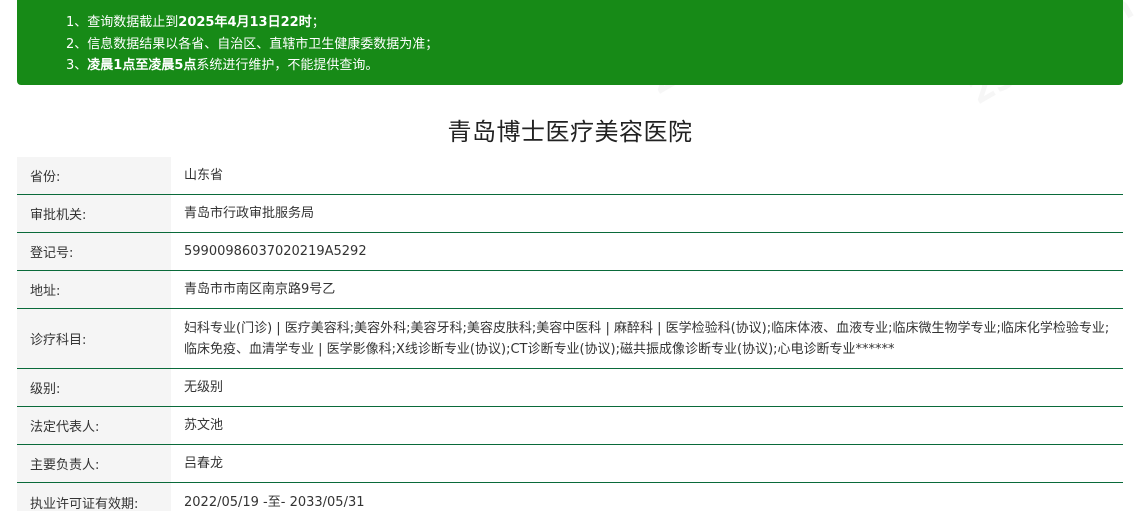  Describe the element at coordinates (204, 463) in the screenshot. I see `row-value: 吕春龙` at that location.